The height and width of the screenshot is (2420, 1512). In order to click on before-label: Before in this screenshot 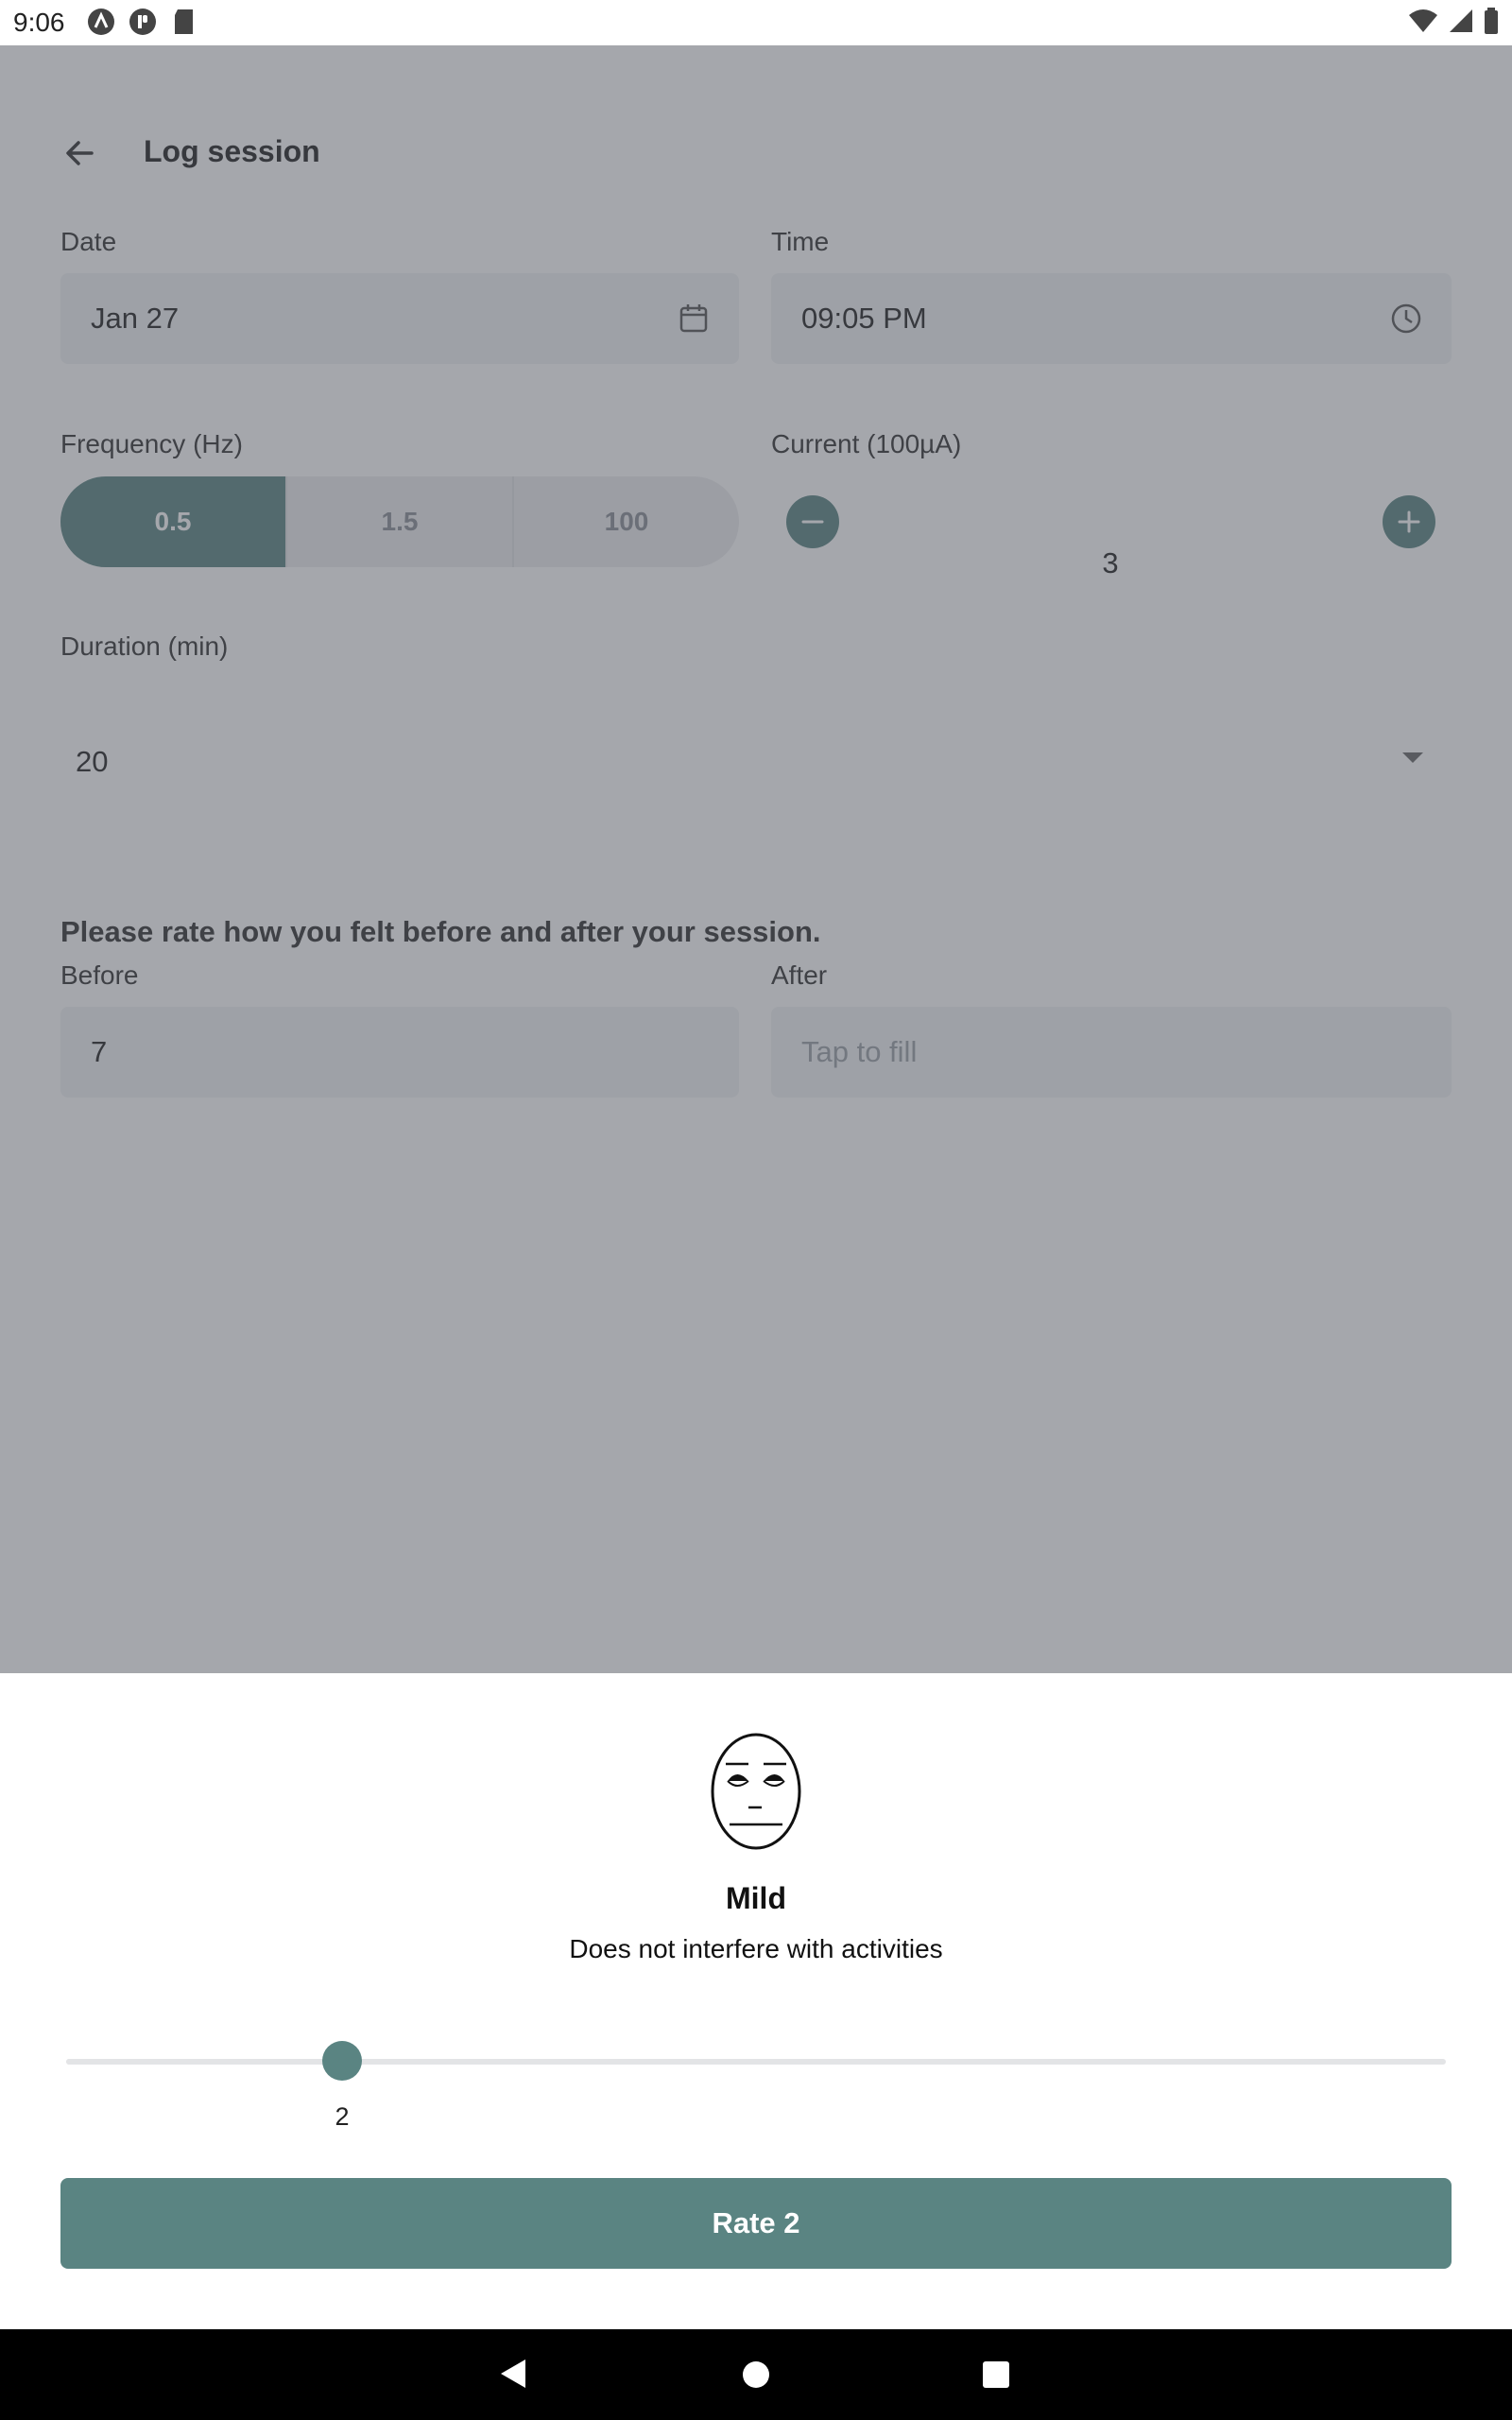, I will do `click(99, 975)`.